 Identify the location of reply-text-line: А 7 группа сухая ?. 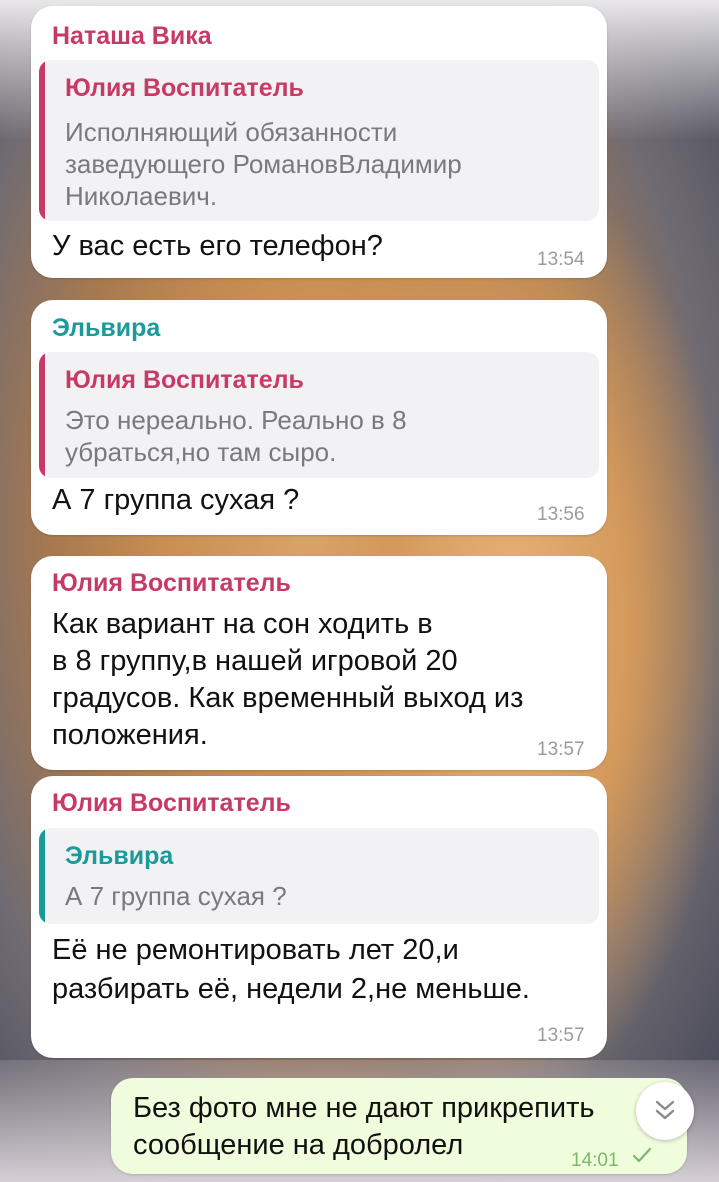
(176, 896).